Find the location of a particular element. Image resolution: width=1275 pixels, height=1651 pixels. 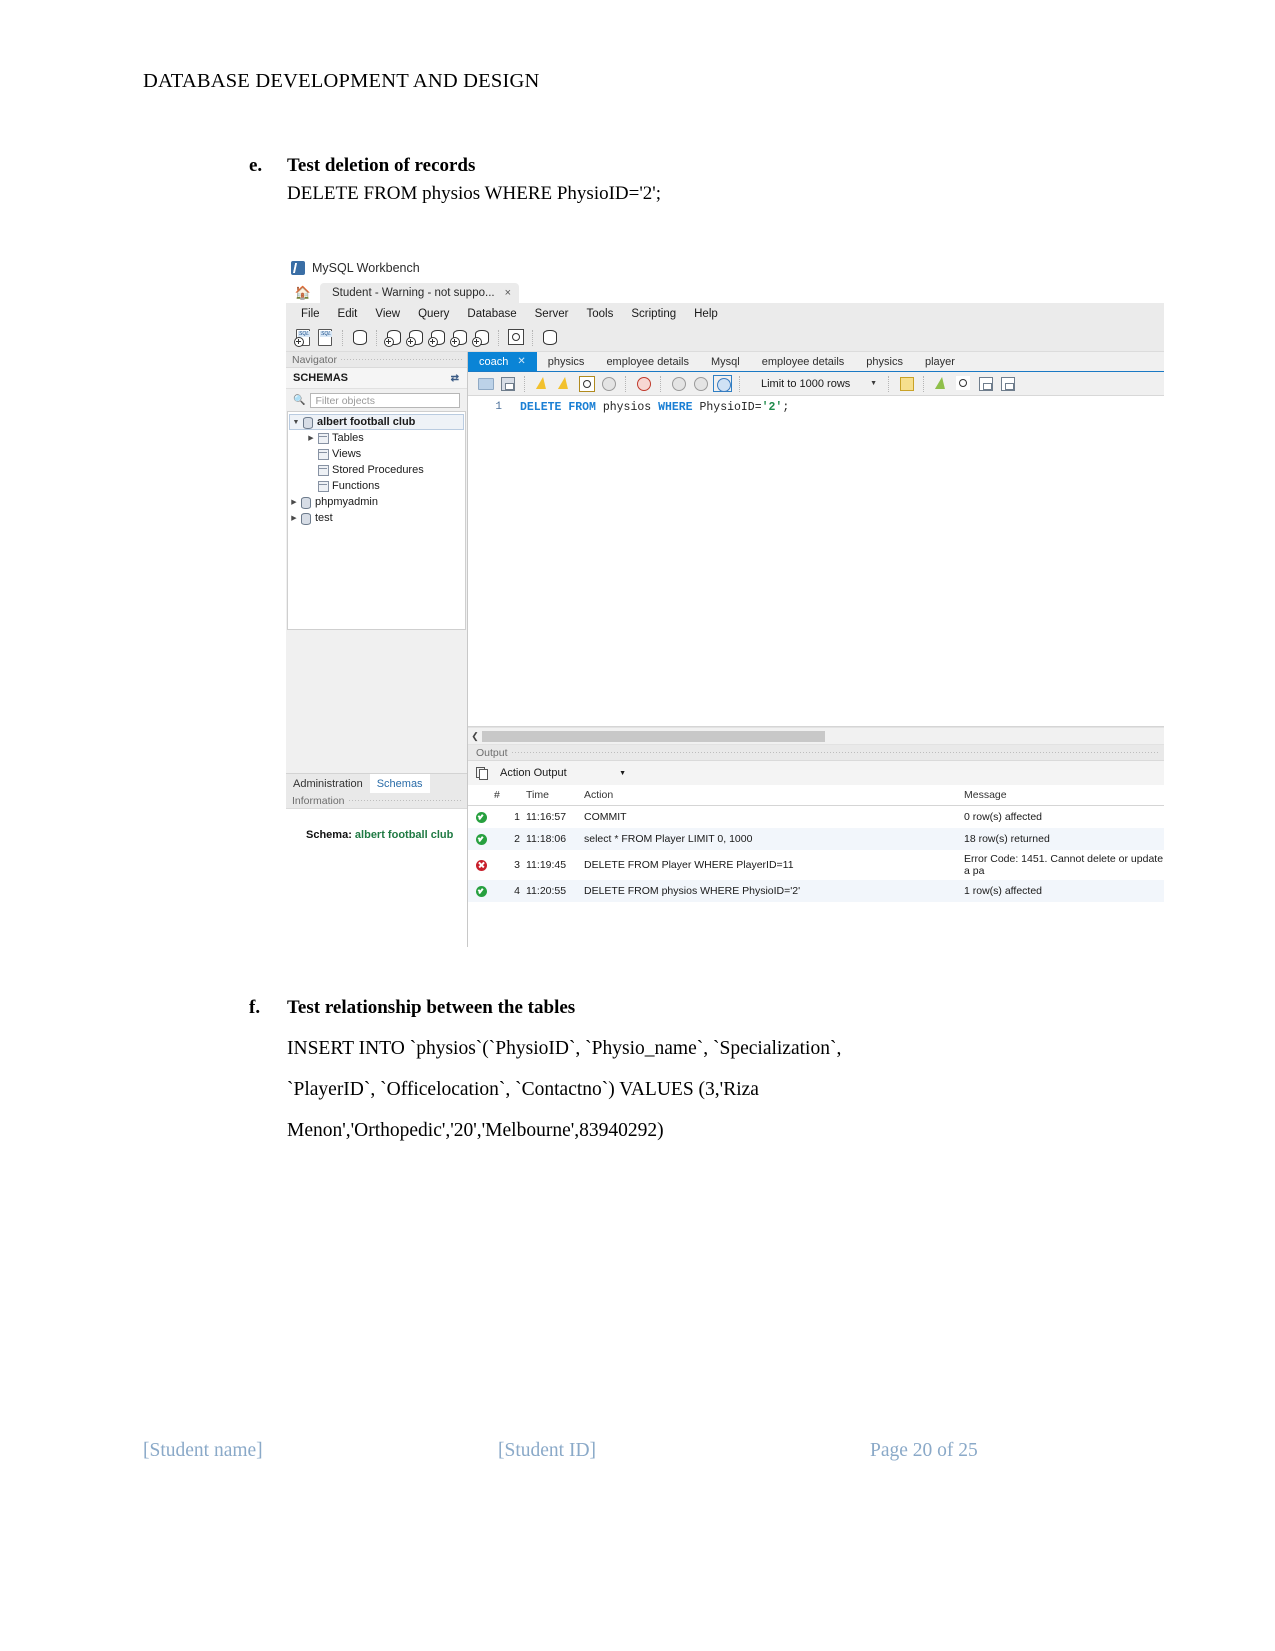

tree-item-test: ▶ test is located at coordinates (376, 518).